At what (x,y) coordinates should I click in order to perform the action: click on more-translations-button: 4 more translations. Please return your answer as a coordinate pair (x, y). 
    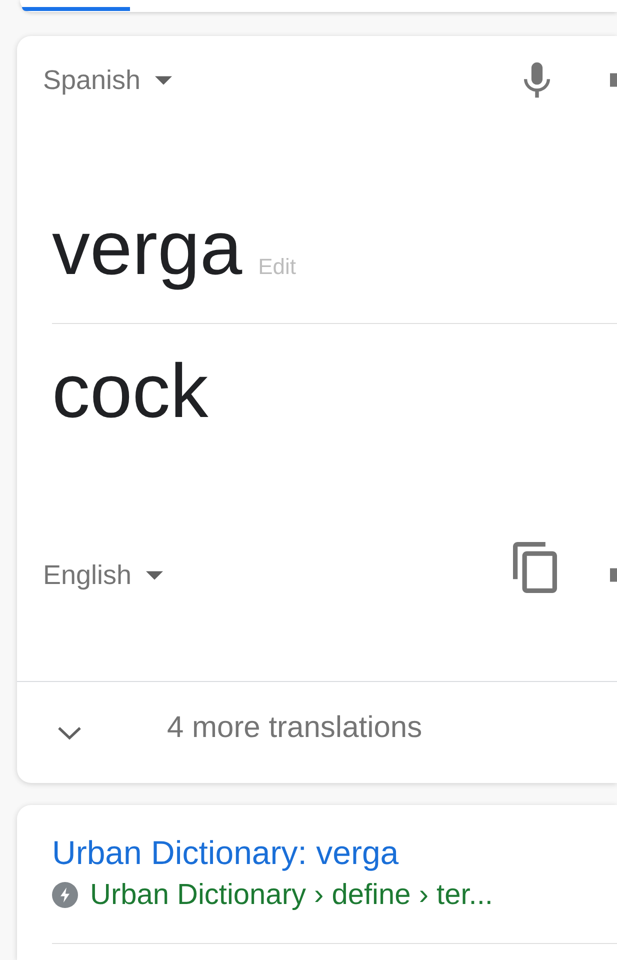
    Looking at the image, I should click on (239, 727).